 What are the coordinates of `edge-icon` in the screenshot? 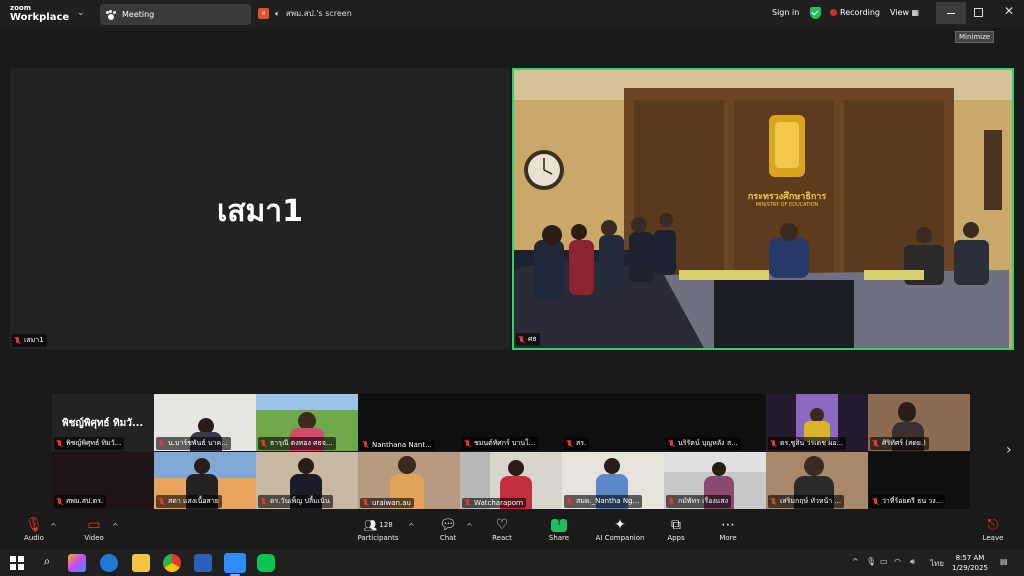 It's located at (109, 563).